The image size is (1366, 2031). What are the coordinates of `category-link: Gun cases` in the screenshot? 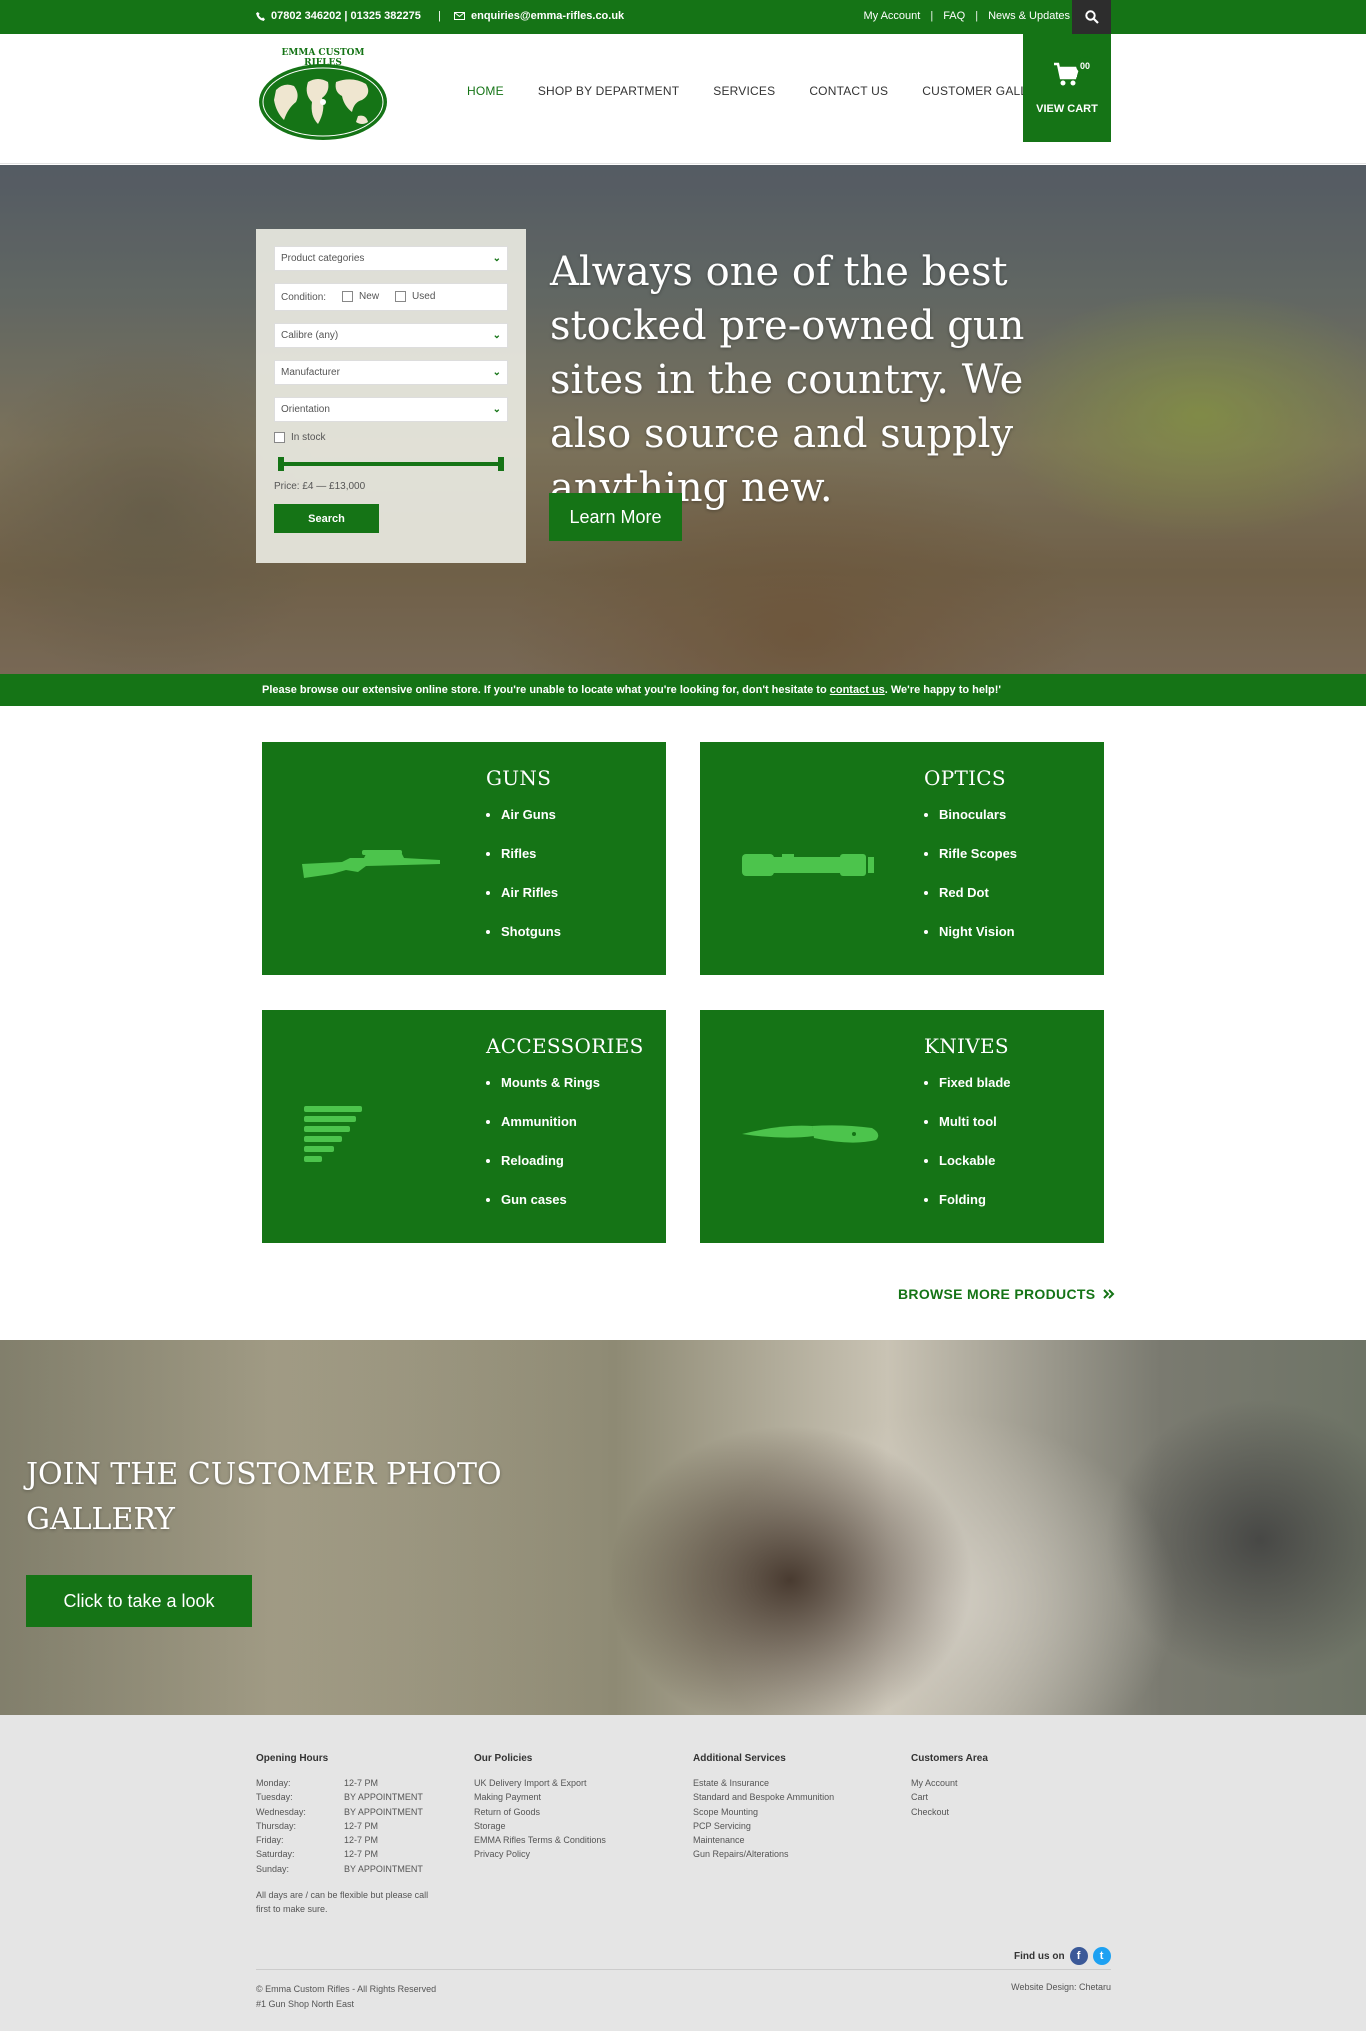 It's located at (543, 1211).